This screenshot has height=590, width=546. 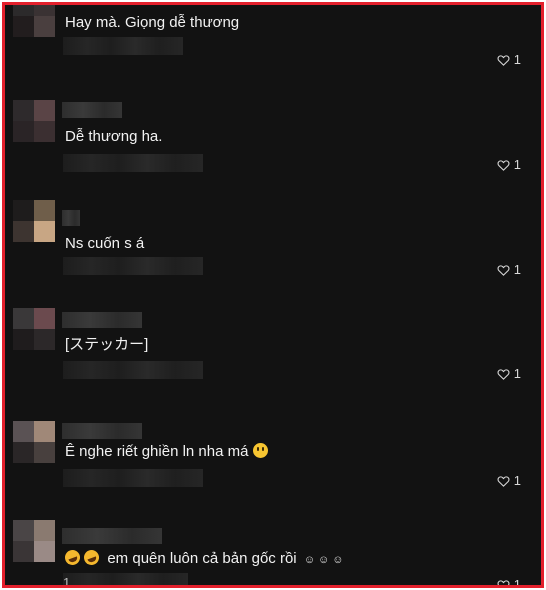 What do you see at coordinates (273, 140) in the screenshot?
I see `comment-item: Dễ thương ha. 1` at bounding box center [273, 140].